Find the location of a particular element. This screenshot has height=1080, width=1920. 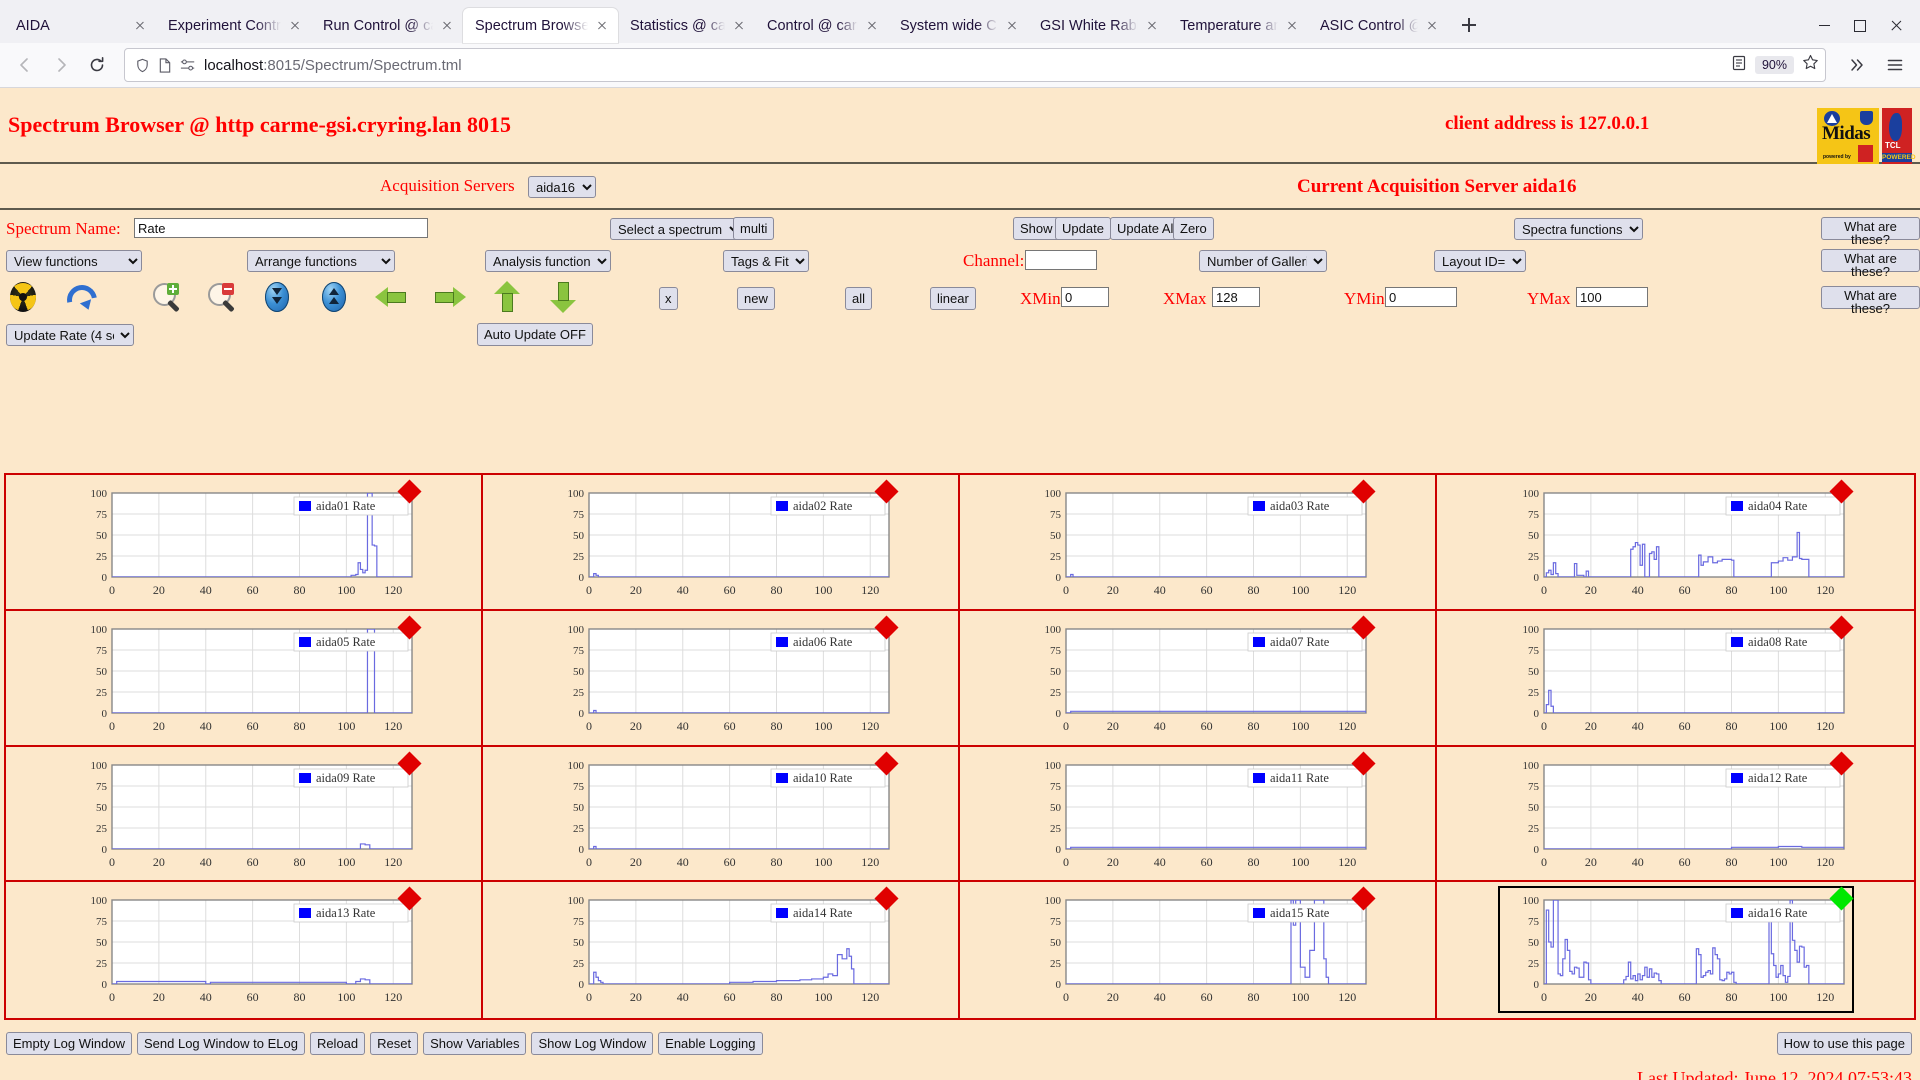

reload-icon is located at coordinates (97, 65).